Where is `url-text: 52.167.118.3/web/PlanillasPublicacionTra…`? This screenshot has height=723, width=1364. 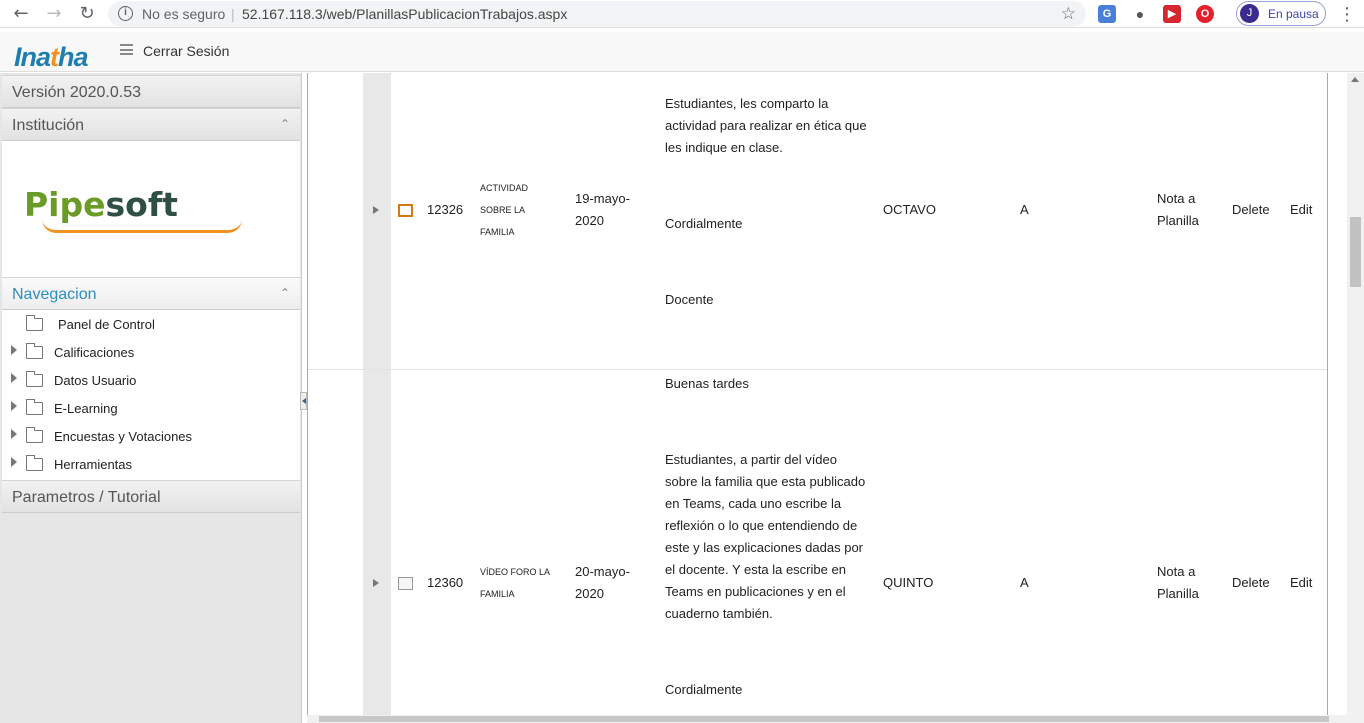
url-text: 52.167.118.3/web/PlanillasPublicacionTra… is located at coordinates (404, 14).